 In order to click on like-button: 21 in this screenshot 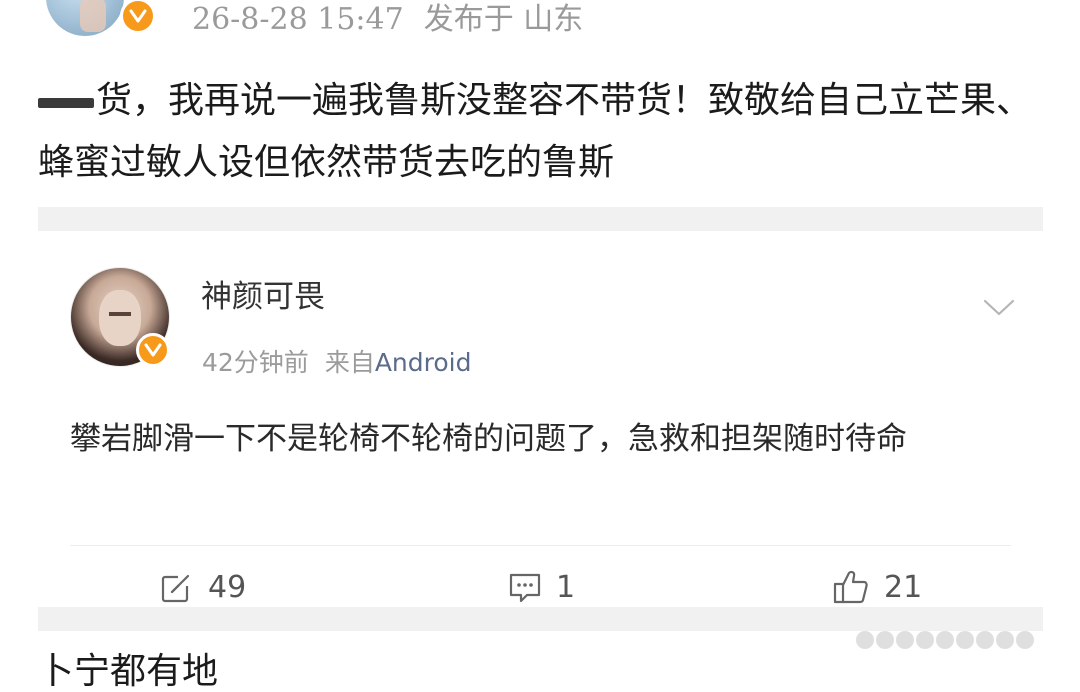, I will do `click(877, 587)`.